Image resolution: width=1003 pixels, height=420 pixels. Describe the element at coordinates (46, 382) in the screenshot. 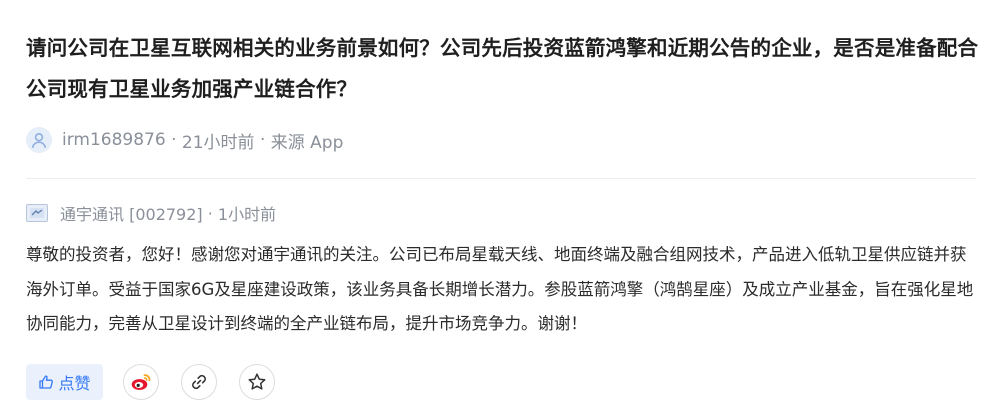

I see `thumbs-up-icon` at that location.